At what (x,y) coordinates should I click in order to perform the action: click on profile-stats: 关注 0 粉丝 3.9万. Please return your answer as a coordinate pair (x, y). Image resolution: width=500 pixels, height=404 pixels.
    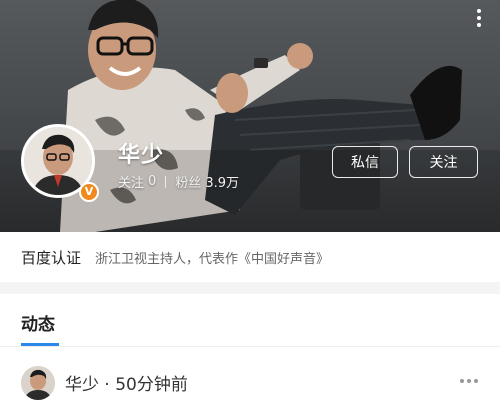
    Looking at the image, I should click on (178, 181).